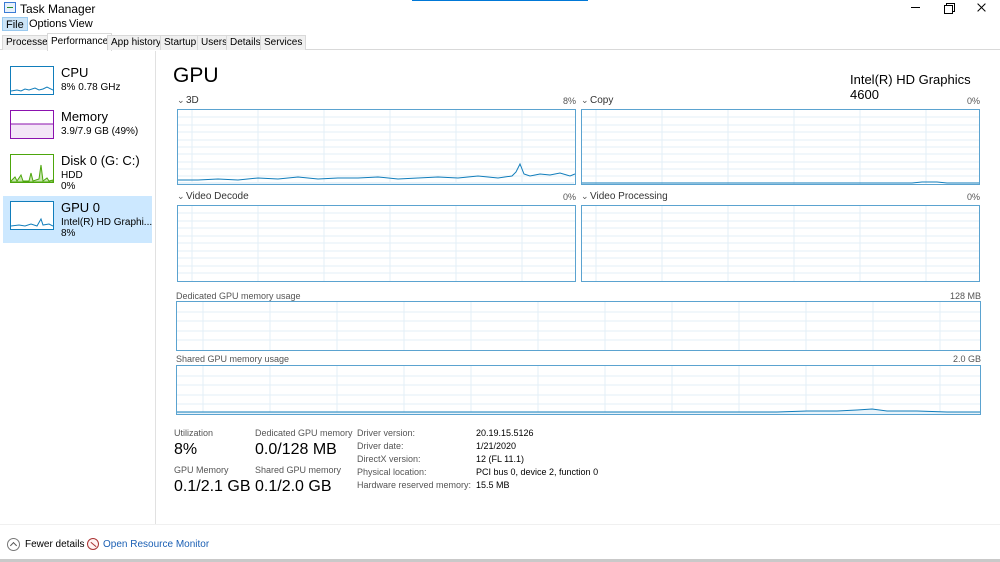  Describe the element at coordinates (180, 42) in the screenshot. I see `tab-startup: Startup` at that location.